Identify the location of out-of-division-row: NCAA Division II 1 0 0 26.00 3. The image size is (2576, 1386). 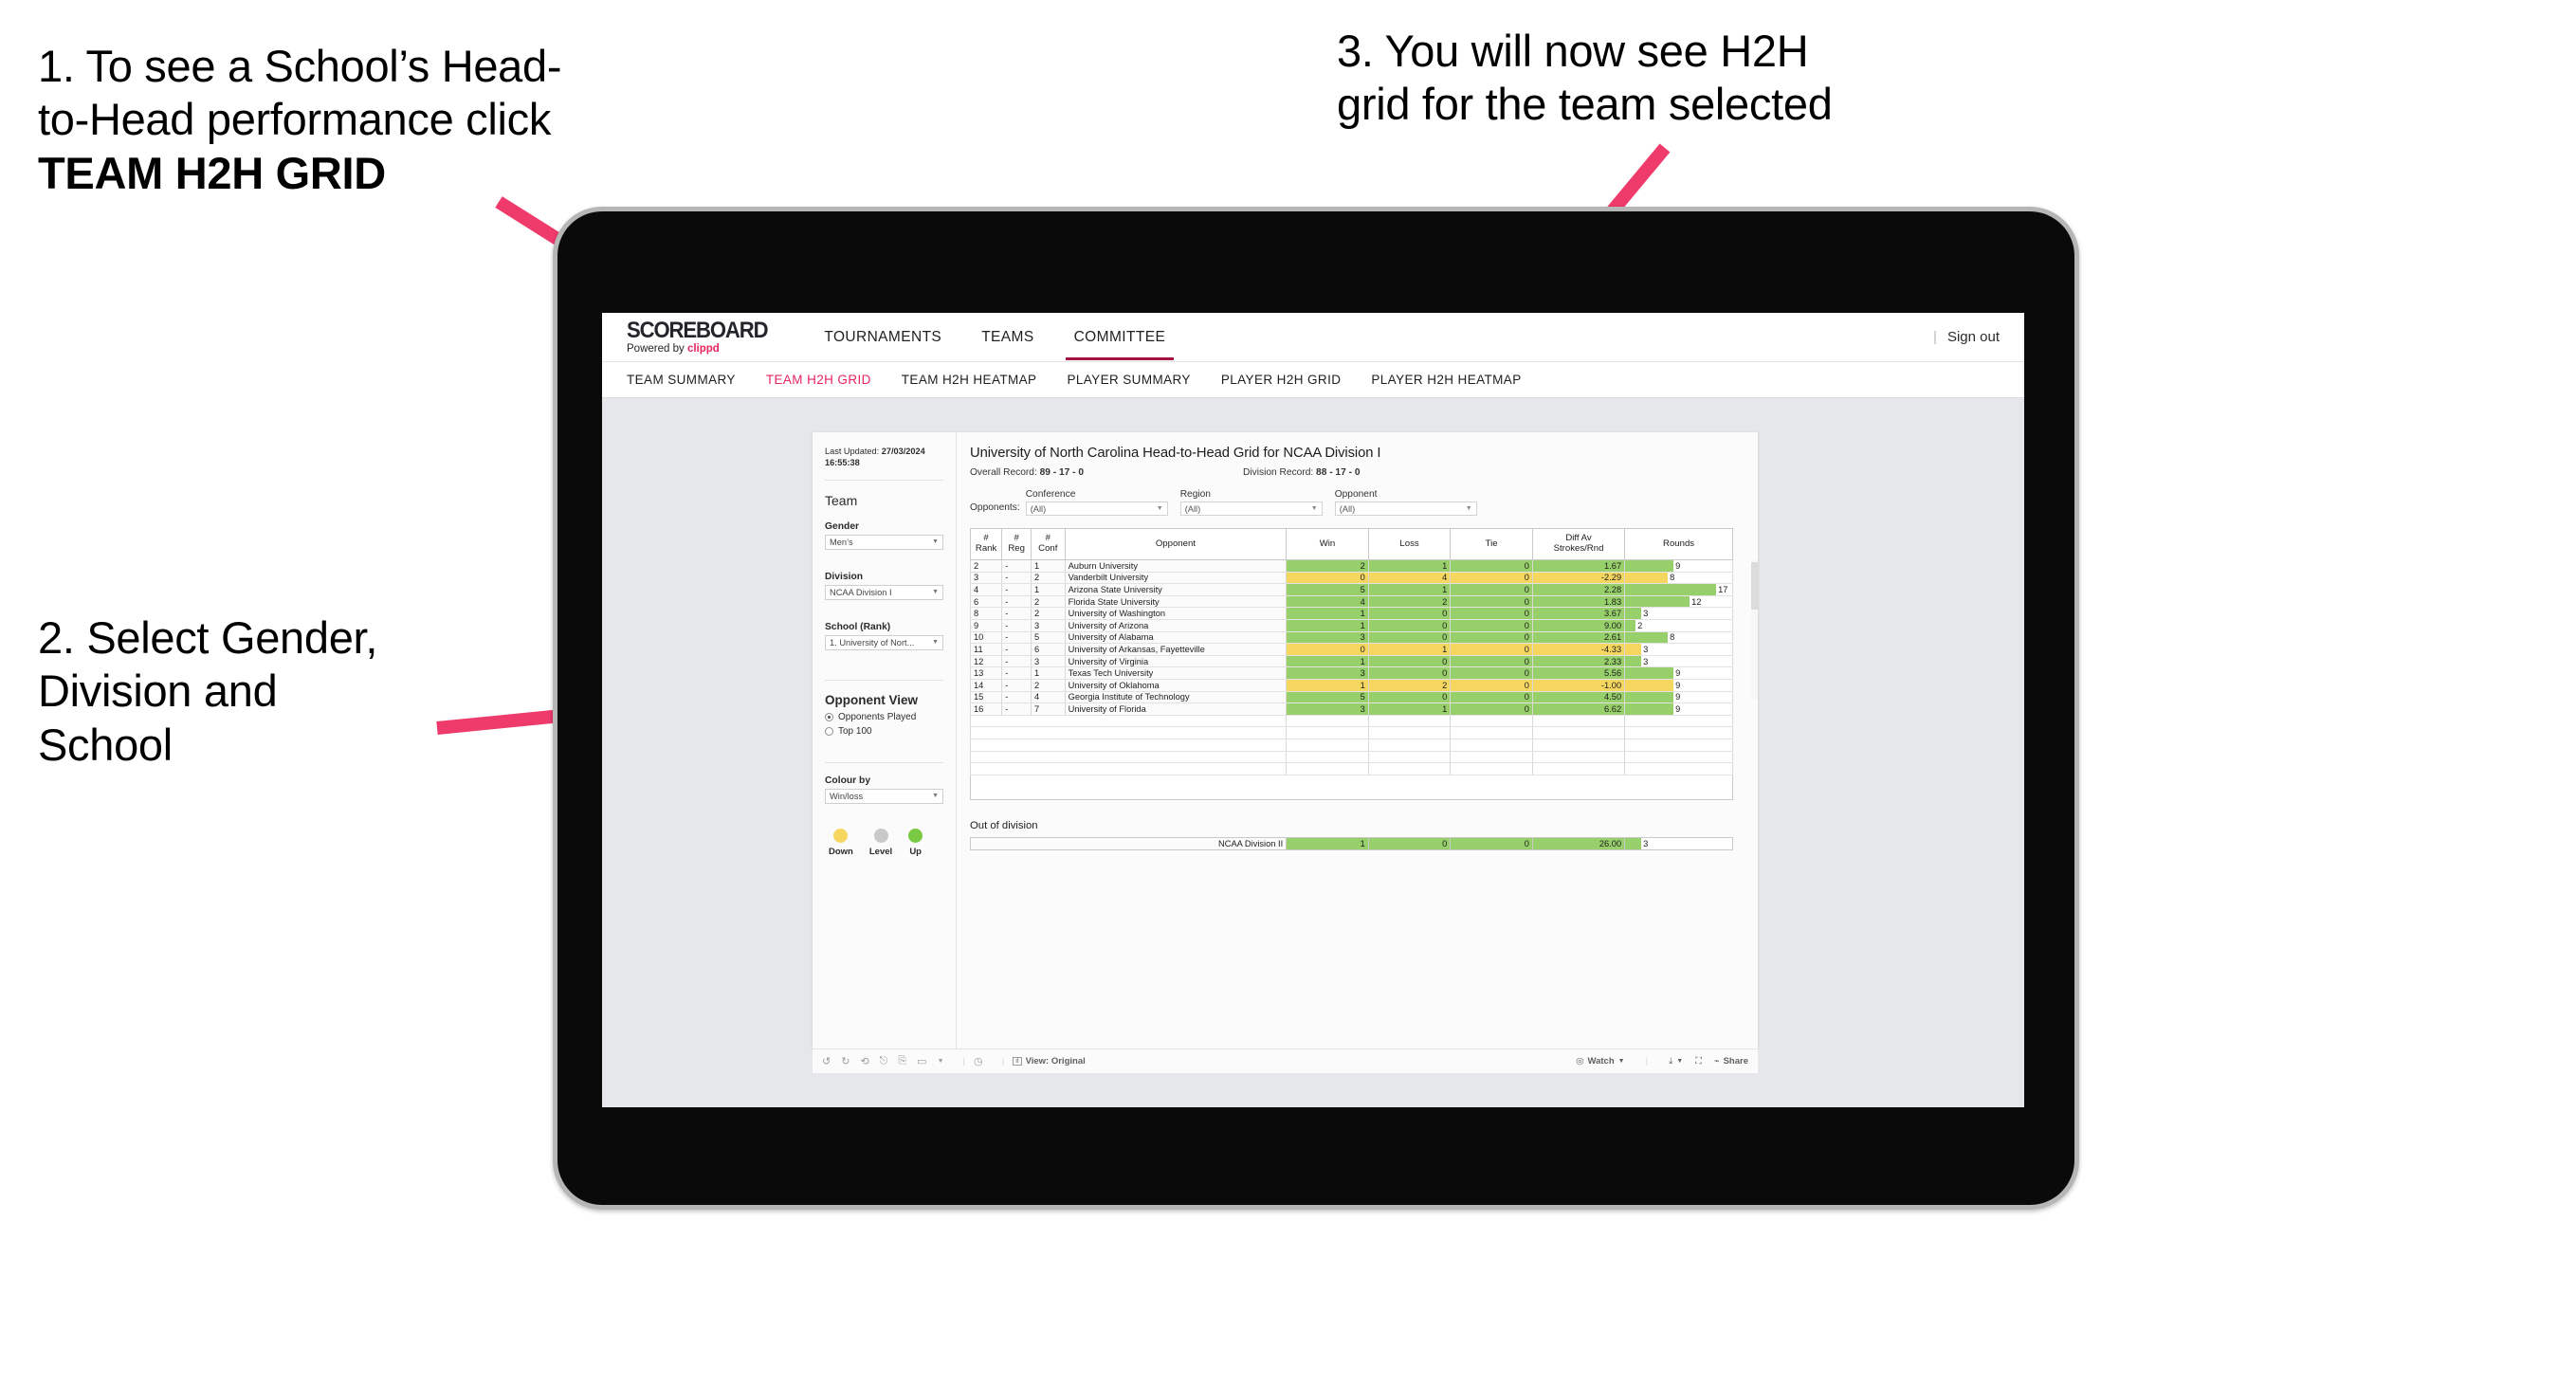
(1351, 843).